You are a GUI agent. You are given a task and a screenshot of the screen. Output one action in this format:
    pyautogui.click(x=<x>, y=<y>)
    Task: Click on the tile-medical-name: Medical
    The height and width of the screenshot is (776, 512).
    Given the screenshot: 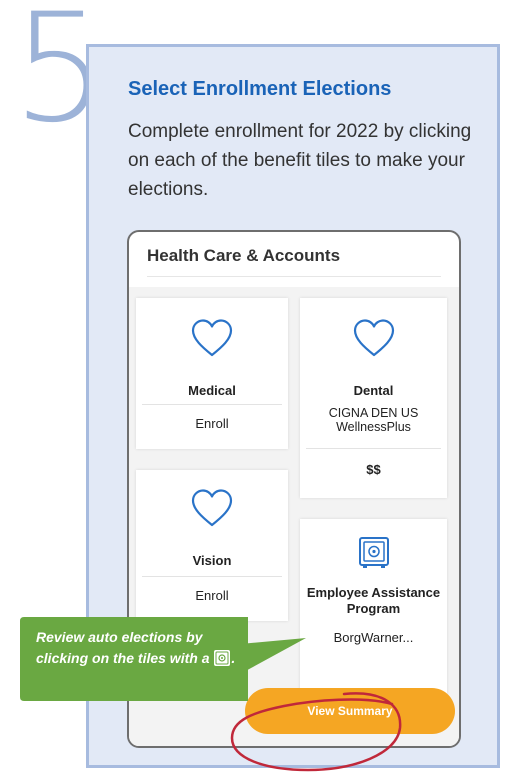 What is the action you would take?
    pyautogui.click(x=212, y=390)
    